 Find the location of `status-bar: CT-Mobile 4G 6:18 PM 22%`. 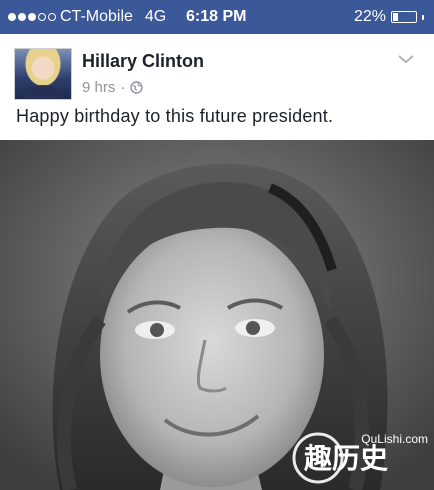

status-bar: CT-Mobile 4G 6:18 PM 22% is located at coordinates (217, 17).